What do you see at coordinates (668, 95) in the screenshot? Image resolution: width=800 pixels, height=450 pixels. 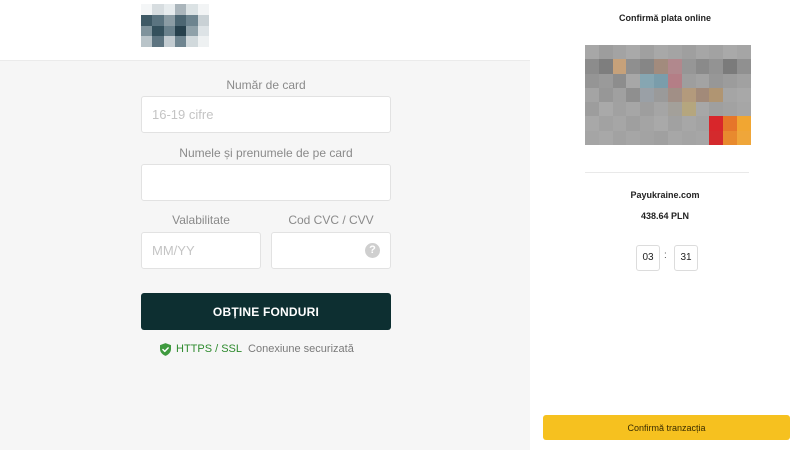 I see `pixelated-card-image` at bounding box center [668, 95].